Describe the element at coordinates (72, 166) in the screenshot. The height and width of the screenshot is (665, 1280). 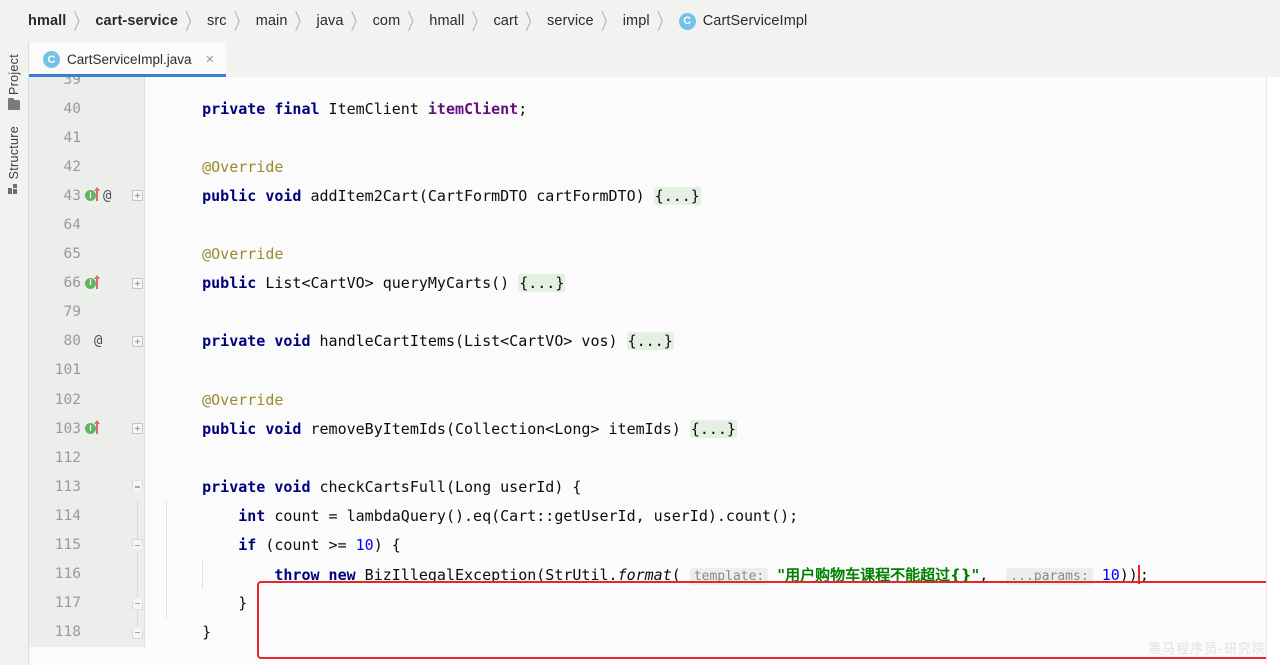
I see `line-number: 42` at that location.